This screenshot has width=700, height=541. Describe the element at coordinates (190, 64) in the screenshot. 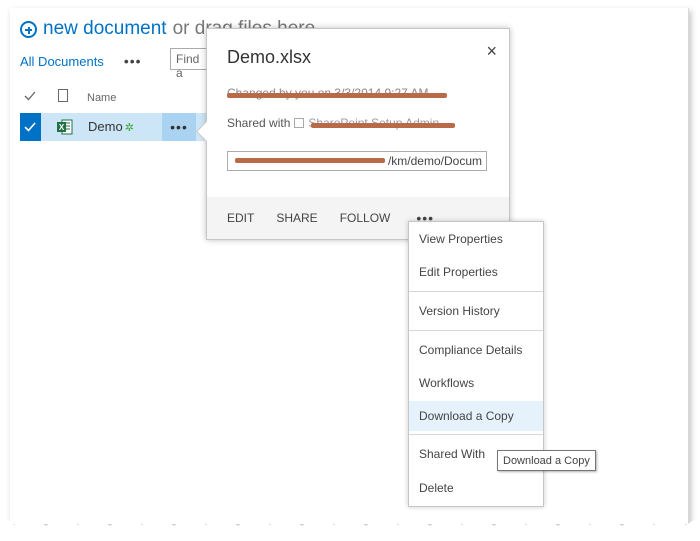

I see `find-file-input: Find a` at that location.